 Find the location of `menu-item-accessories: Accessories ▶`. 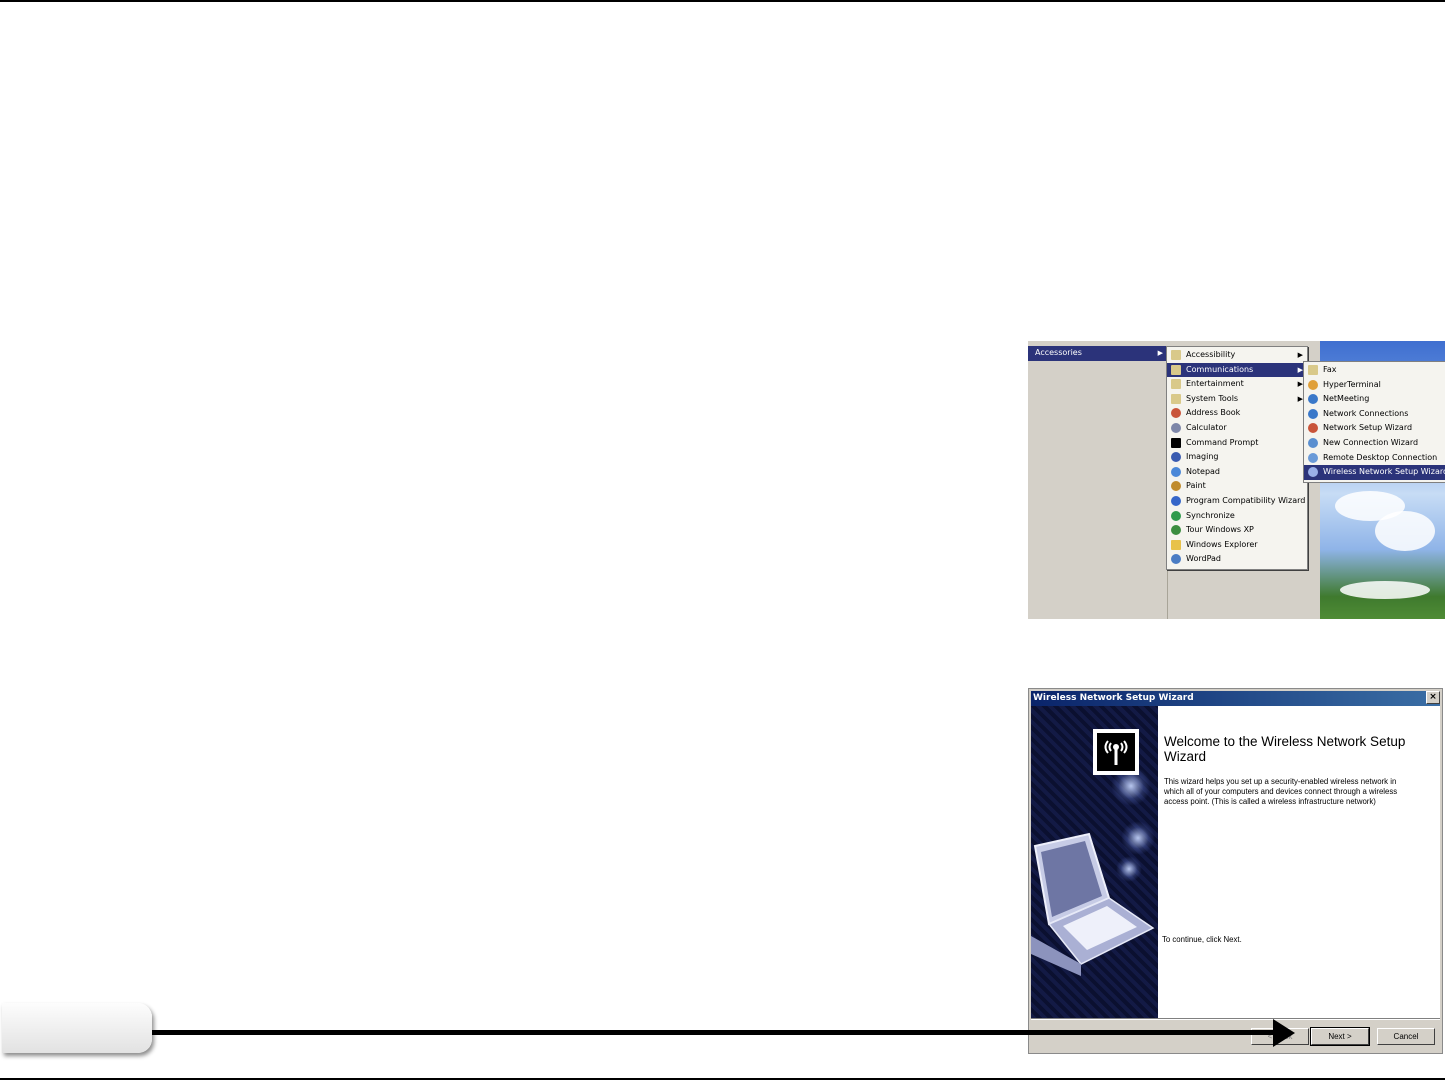

menu-item-accessories: Accessories ▶ is located at coordinates (1097, 353).